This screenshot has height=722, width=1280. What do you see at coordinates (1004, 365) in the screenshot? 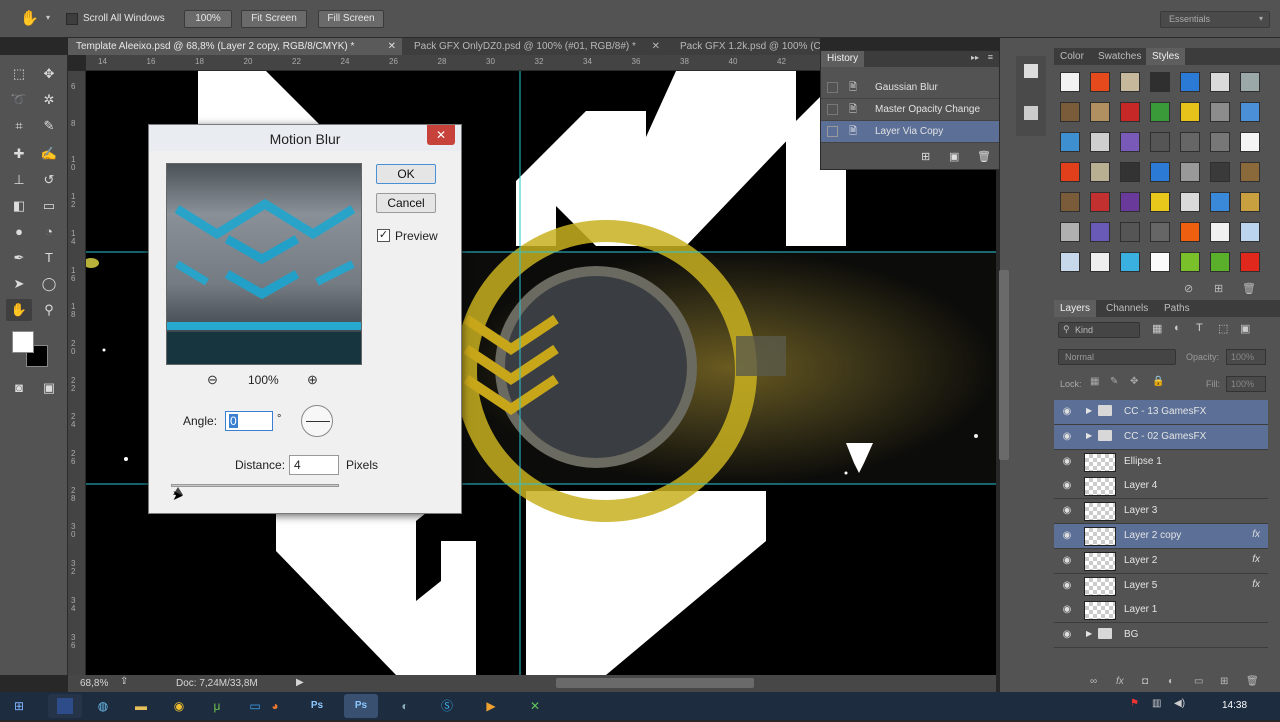
I see `vertical-scrollbar` at bounding box center [1004, 365].